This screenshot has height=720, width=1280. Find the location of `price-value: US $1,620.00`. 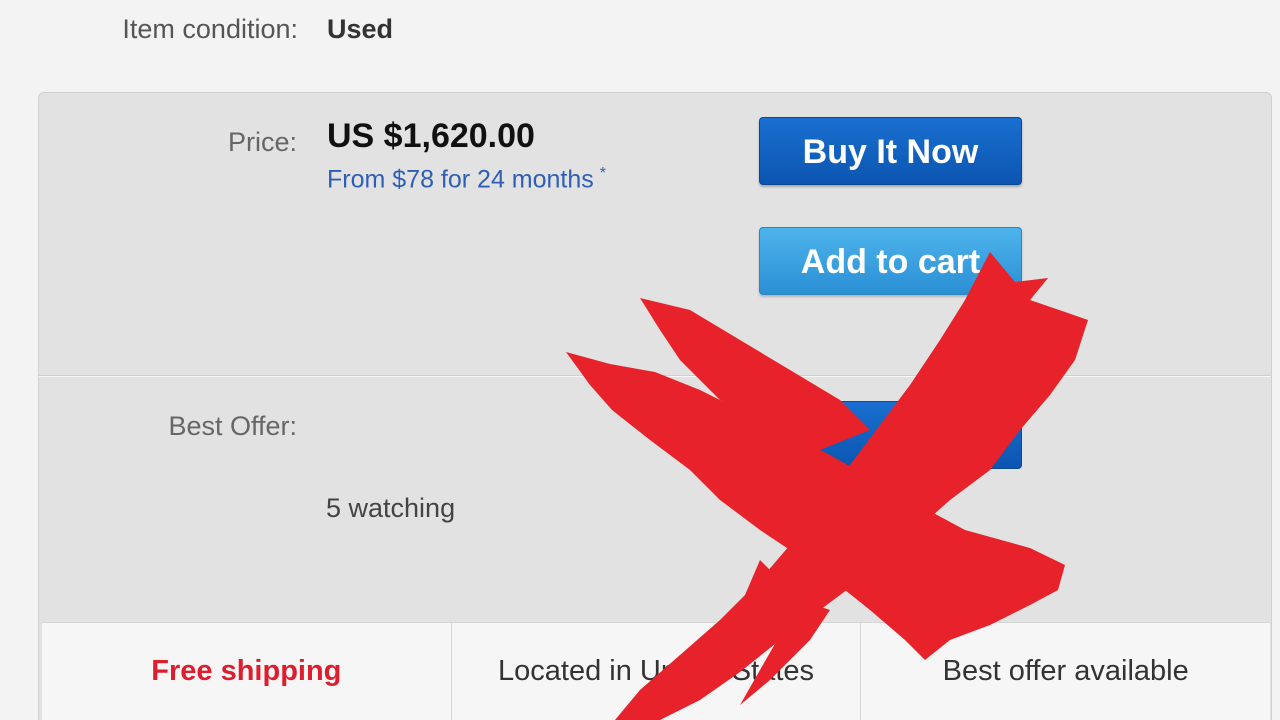

price-value: US $1,620.00 is located at coordinates (431, 136).